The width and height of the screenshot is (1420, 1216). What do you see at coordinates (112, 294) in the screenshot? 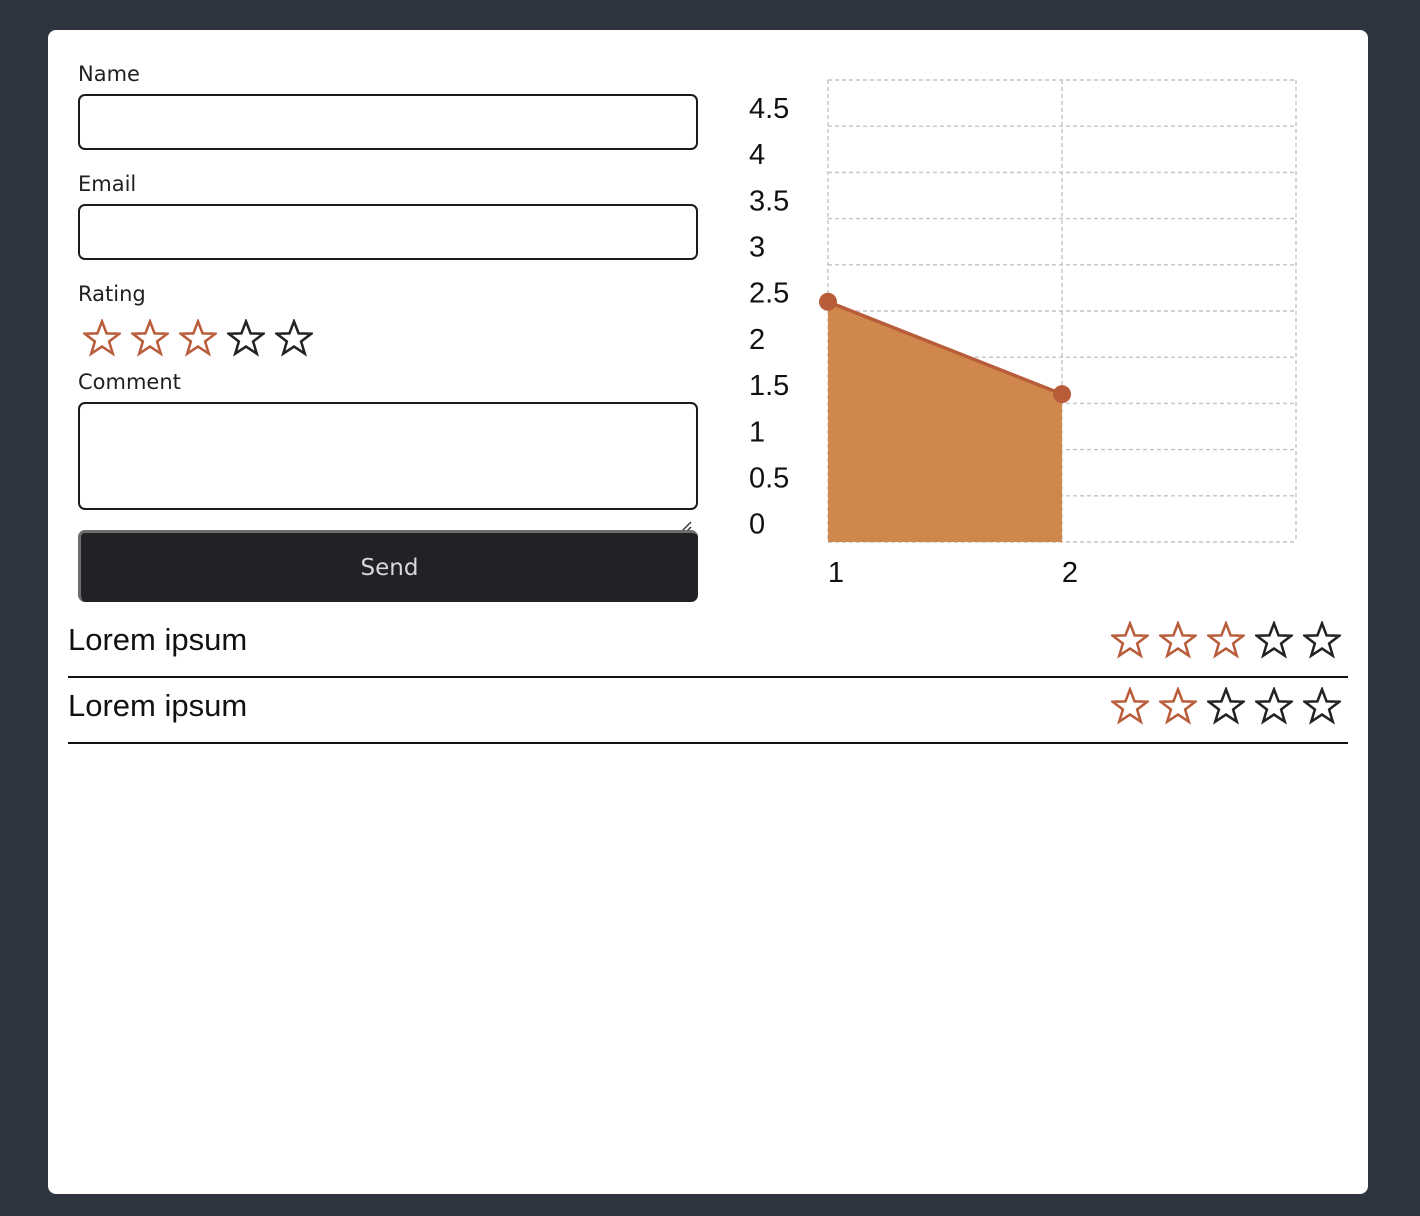
I see `rating-label: Rating` at bounding box center [112, 294].